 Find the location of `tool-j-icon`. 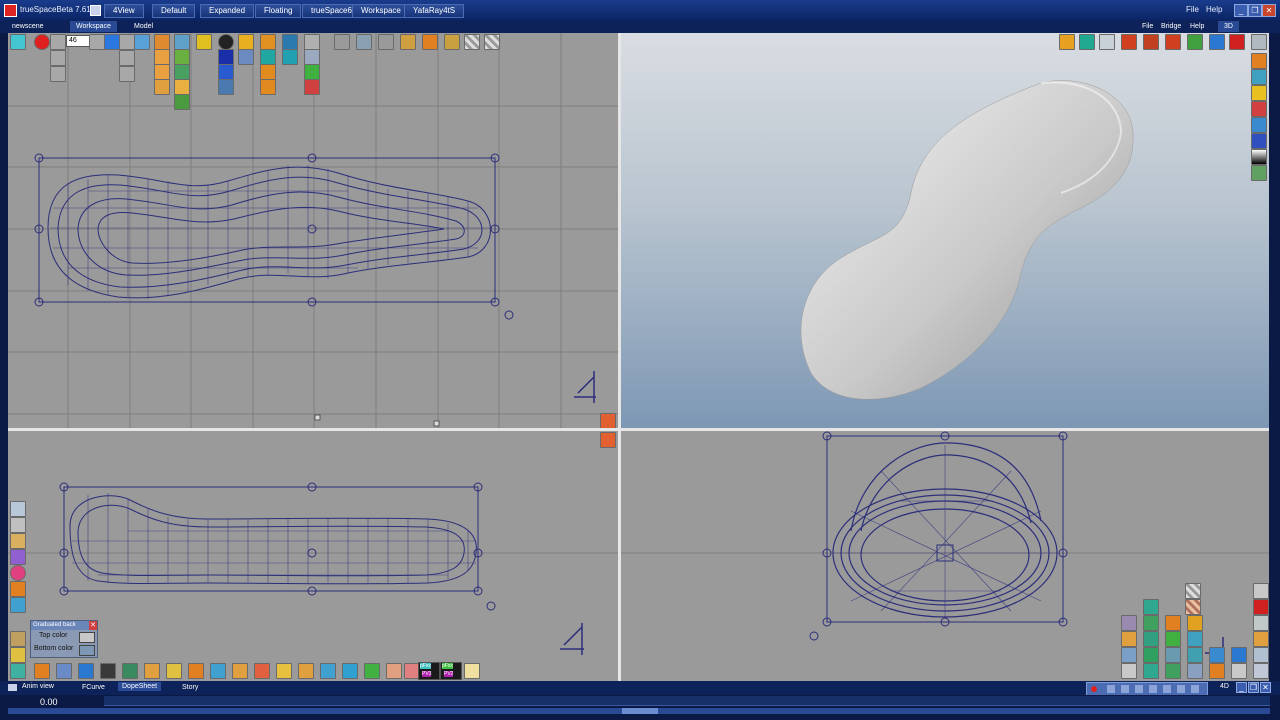

tool-j-icon is located at coordinates (1151, 655).